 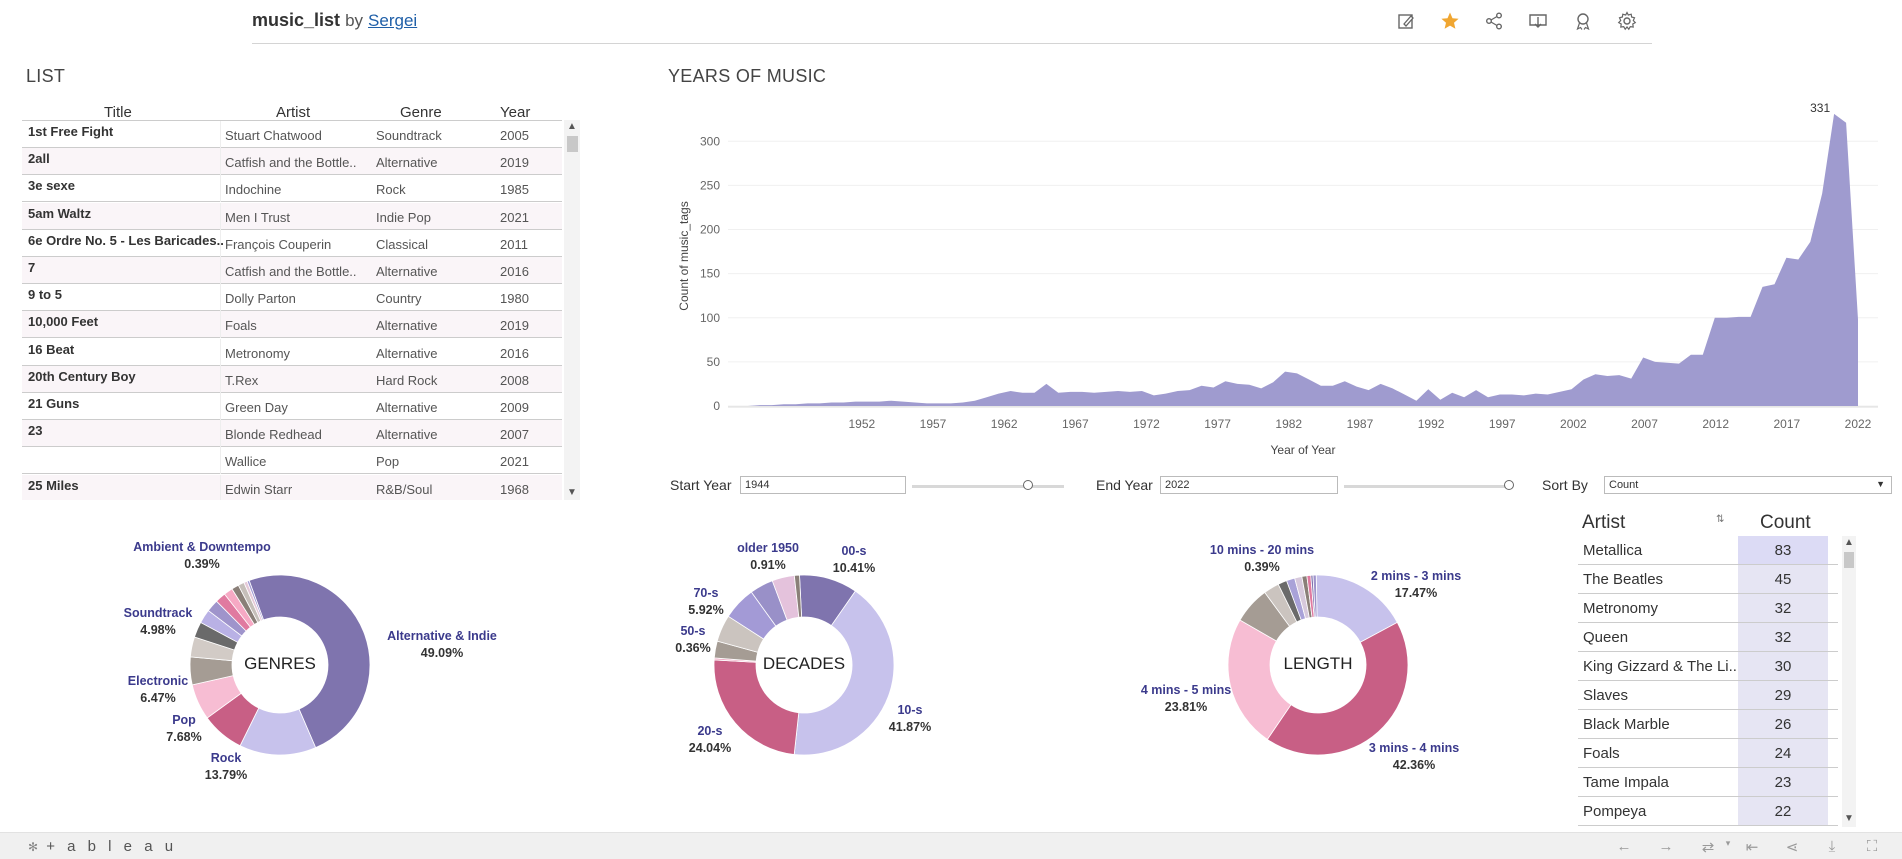 I want to click on artist-row: Slaves 29, so click(x=1708, y=695).